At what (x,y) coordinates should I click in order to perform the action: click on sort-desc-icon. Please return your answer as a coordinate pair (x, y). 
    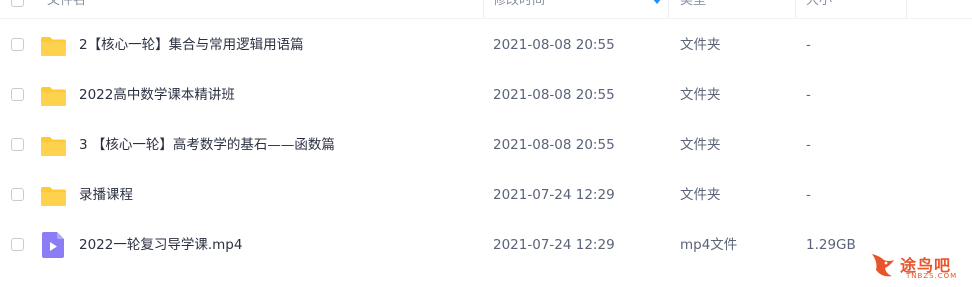
    Looking at the image, I should click on (657, 2).